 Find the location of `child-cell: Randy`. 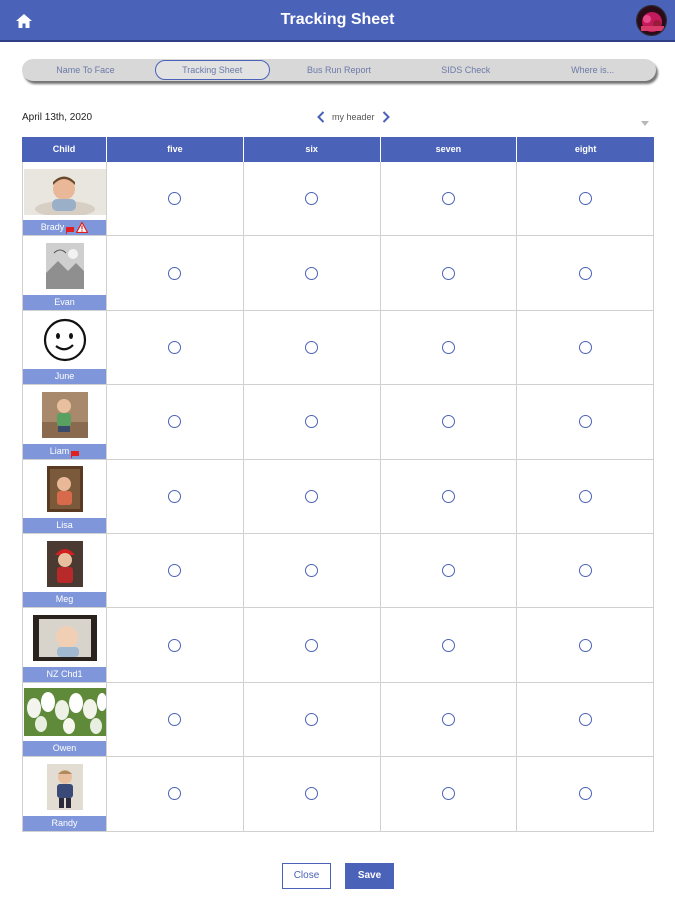

child-cell: Randy is located at coordinates (64, 794).